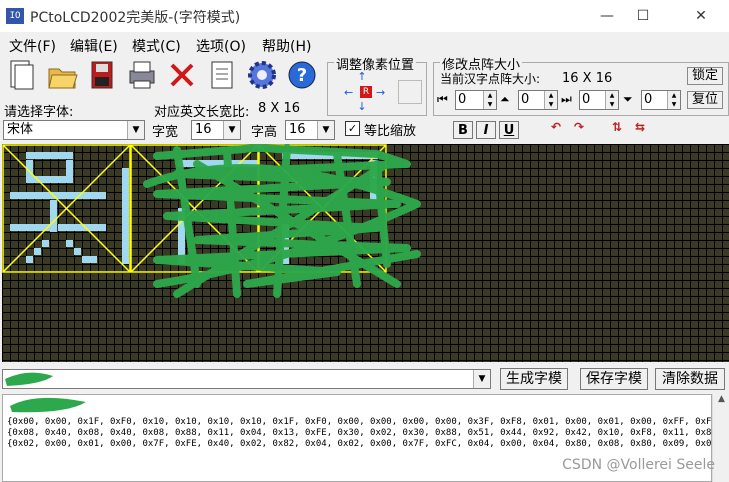  What do you see at coordinates (221, 46) in the screenshot?
I see `menu-options: 选项(O)` at bounding box center [221, 46].